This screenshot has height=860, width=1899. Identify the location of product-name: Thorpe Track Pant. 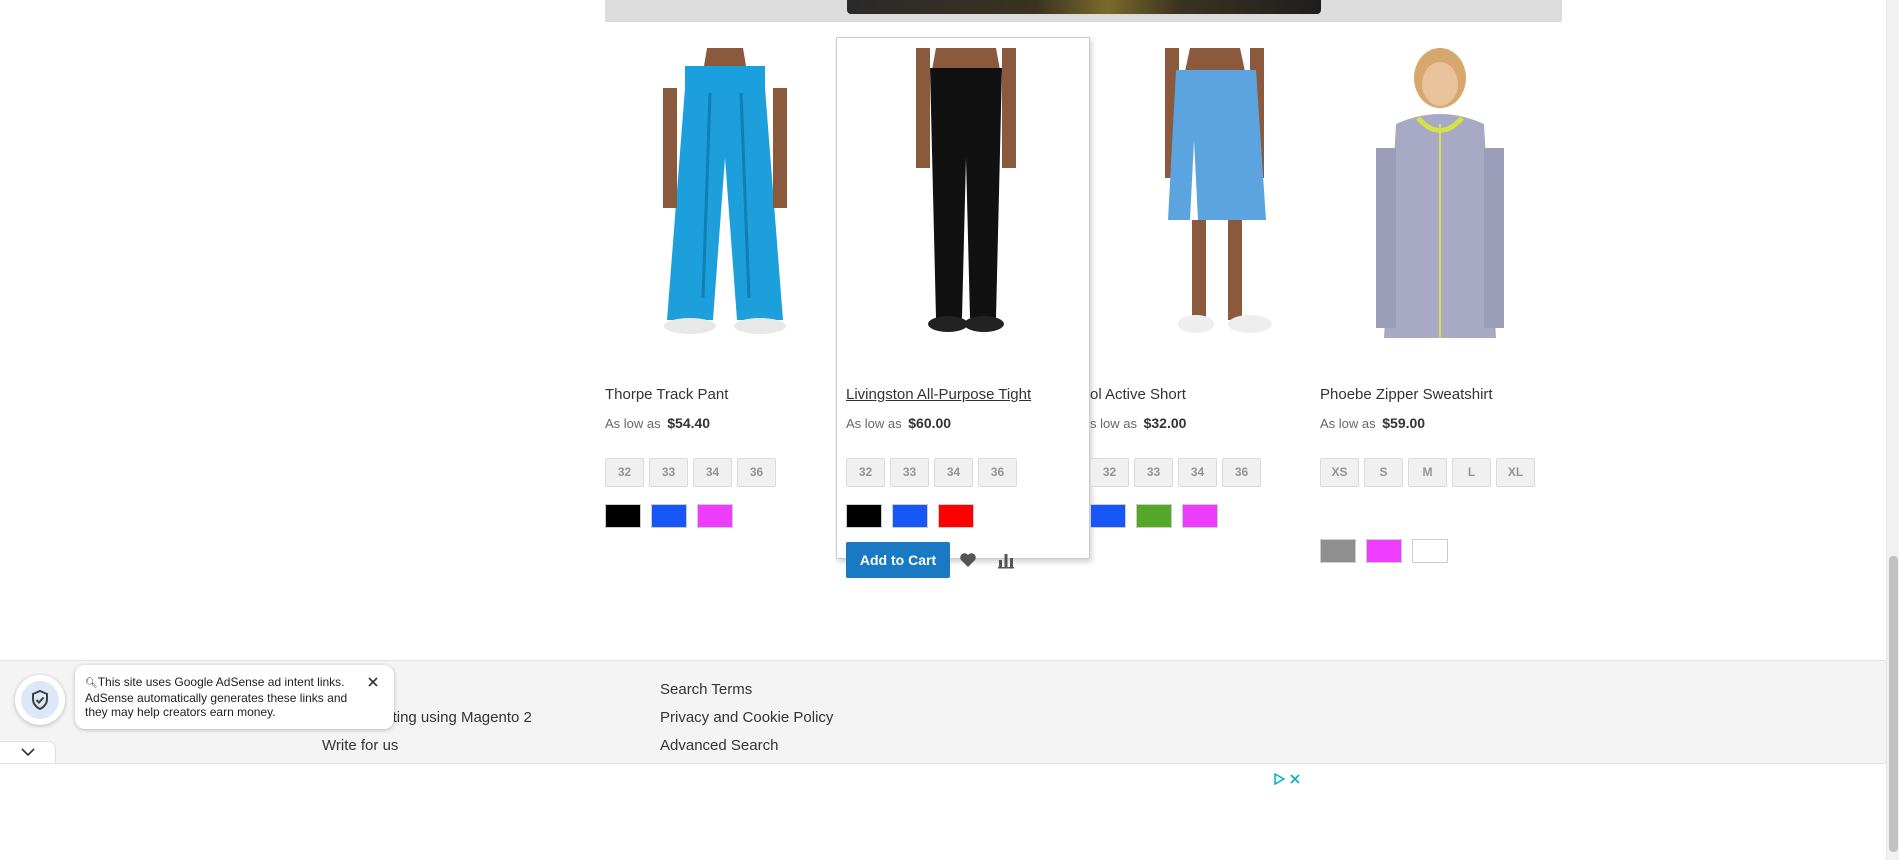
(666, 394).